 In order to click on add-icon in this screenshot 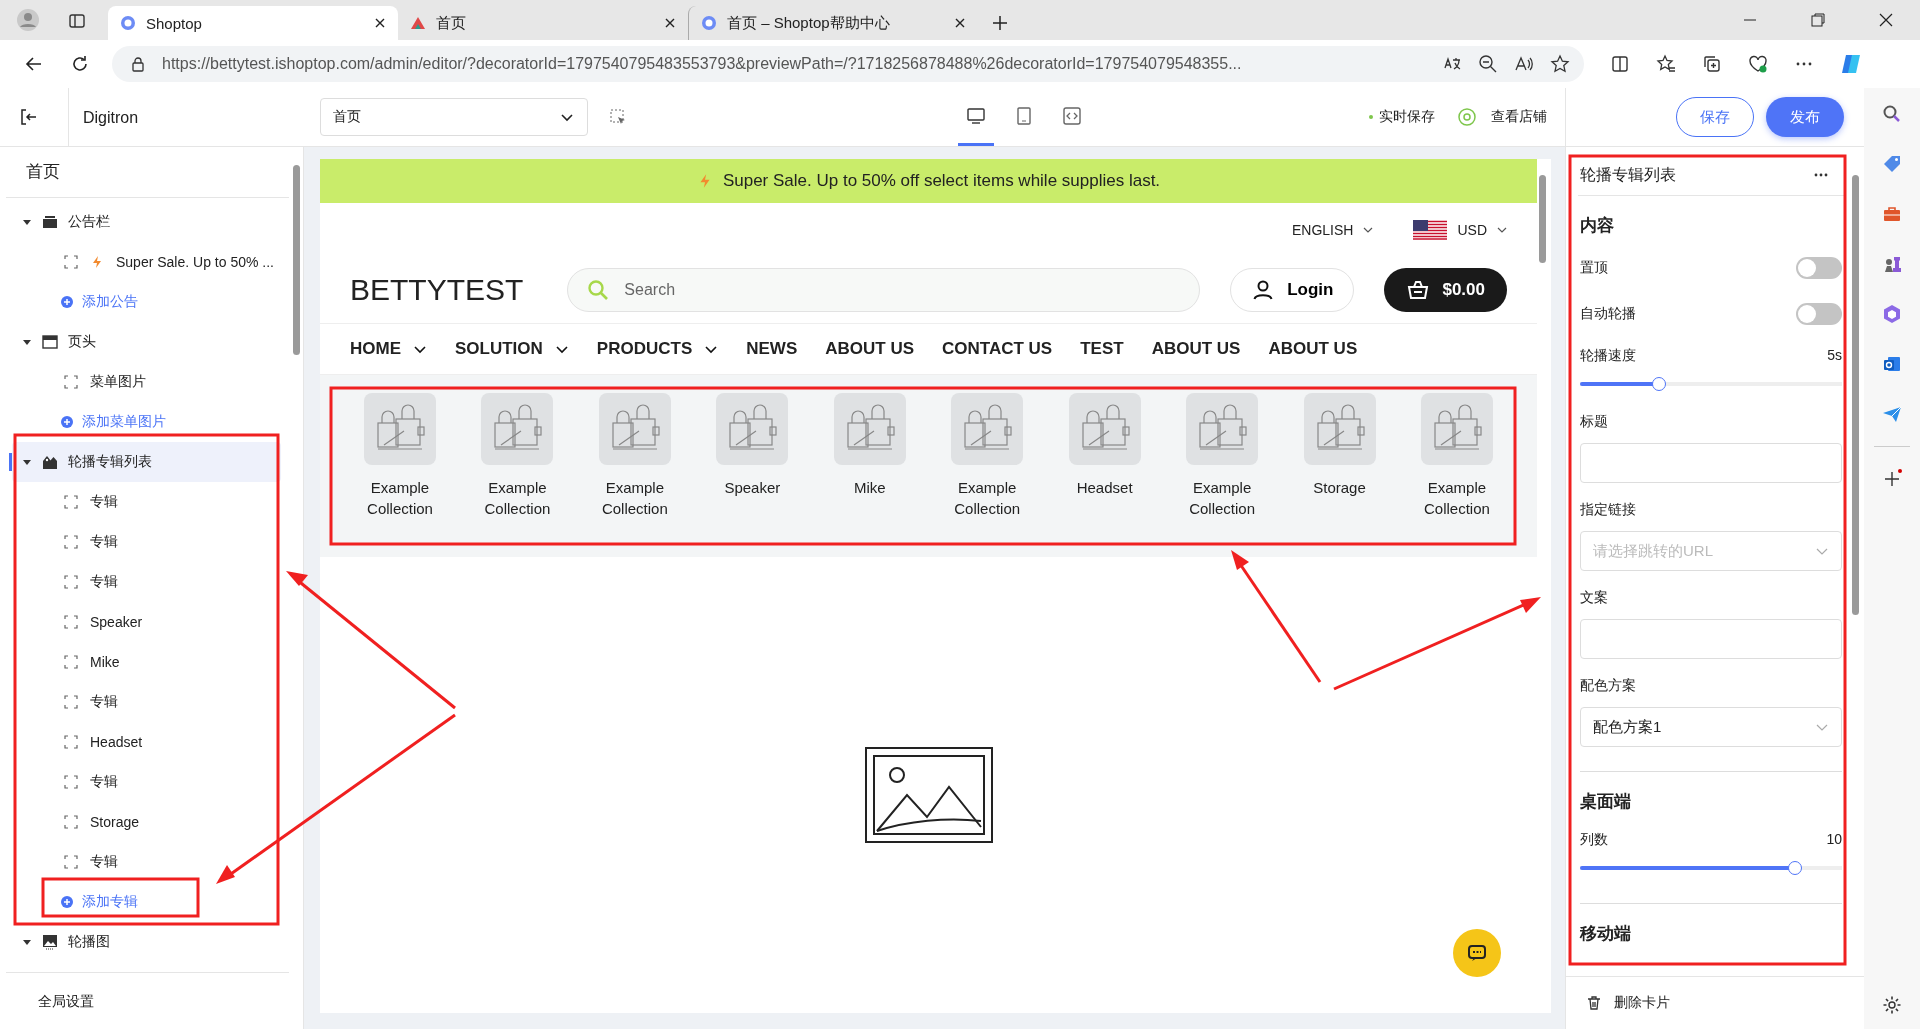, I will do `click(1892, 479)`.